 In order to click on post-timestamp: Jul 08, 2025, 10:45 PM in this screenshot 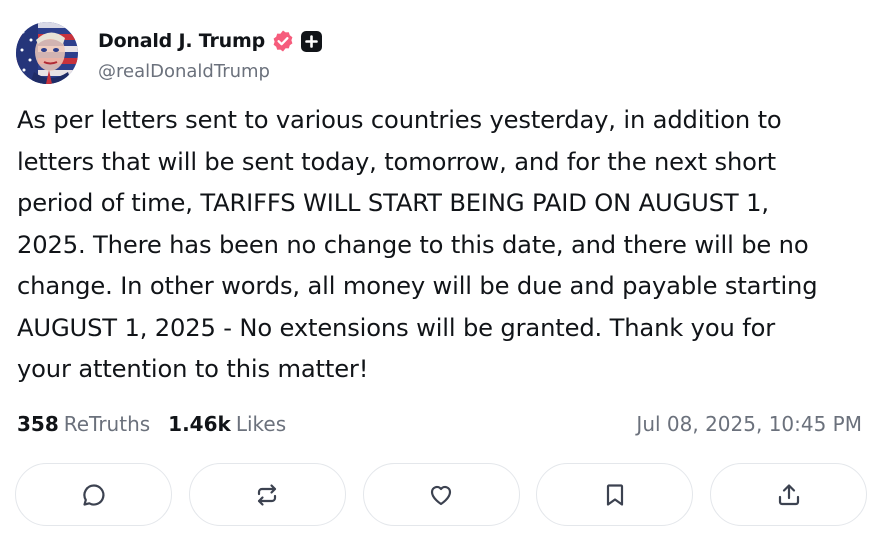, I will do `click(749, 424)`.